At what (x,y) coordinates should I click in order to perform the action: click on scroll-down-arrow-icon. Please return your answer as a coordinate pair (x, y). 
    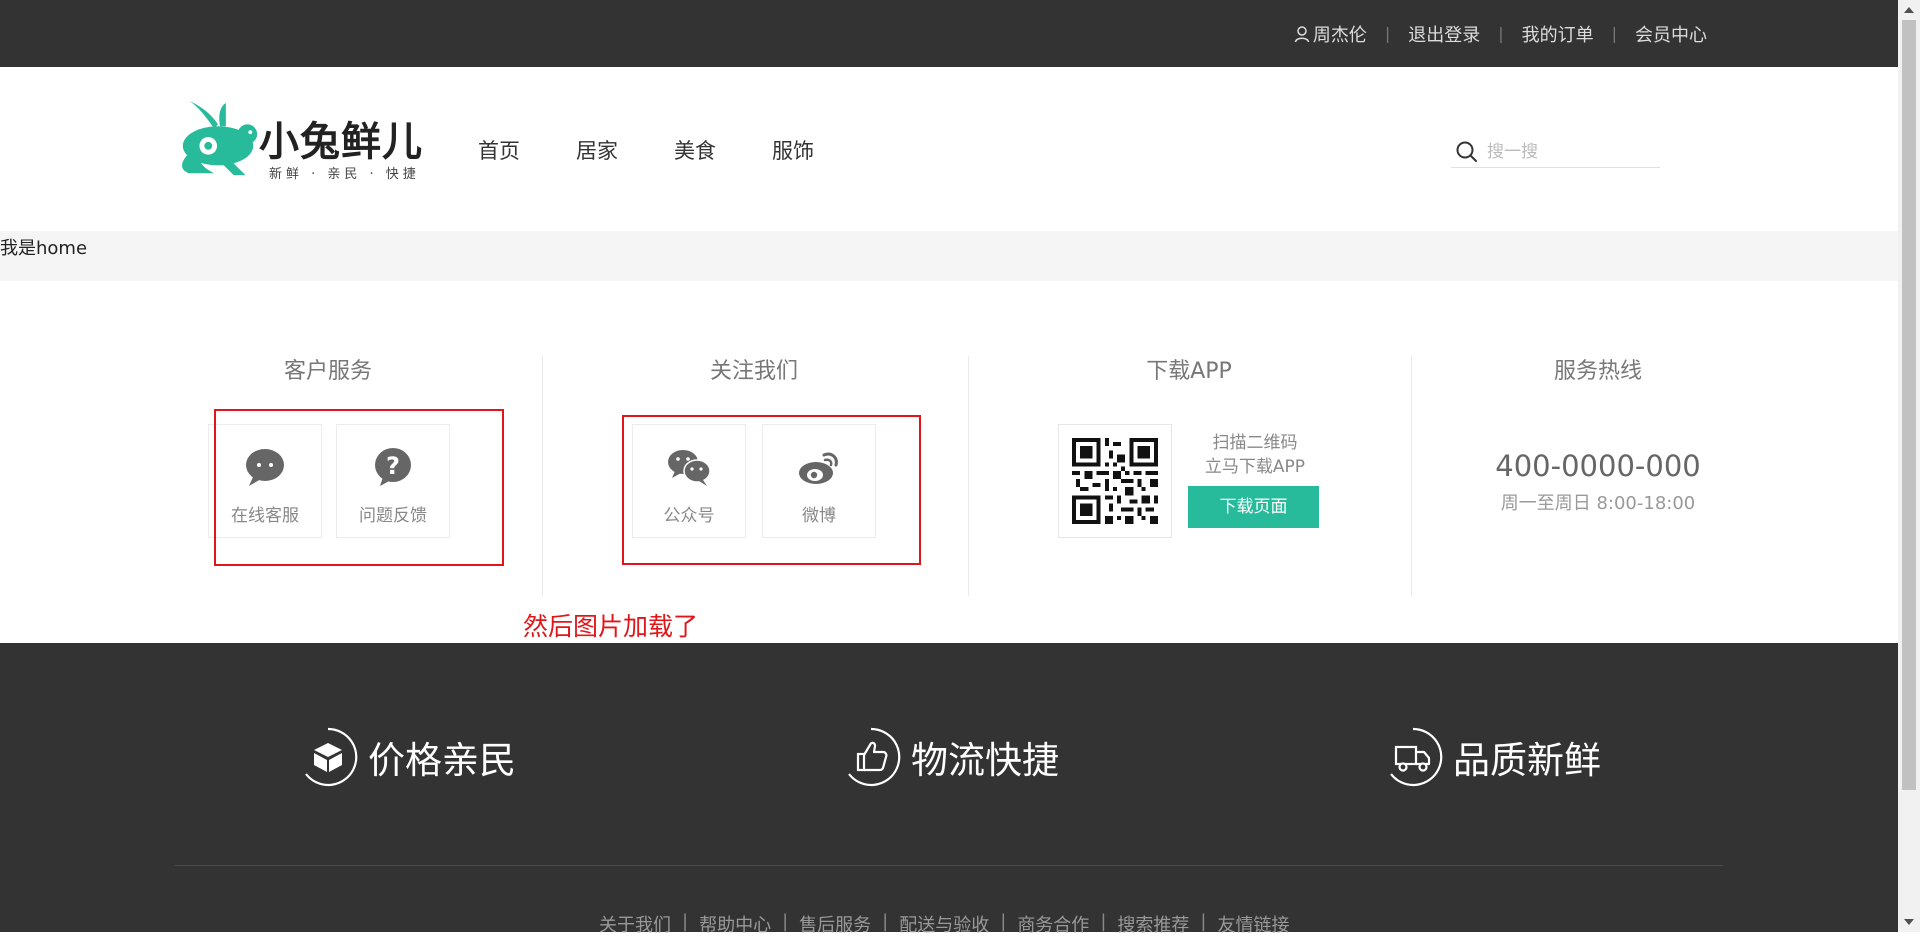
    Looking at the image, I should click on (1909, 922).